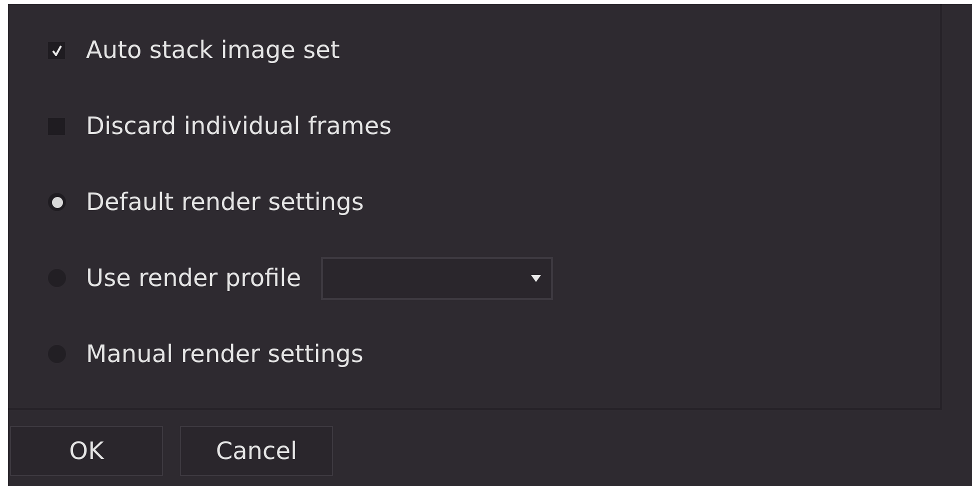 This screenshot has height=486, width=972. What do you see at coordinates (194, 278) in the screenshot?
I see `option-label: Use render profile` at bounding box center [194, 278].